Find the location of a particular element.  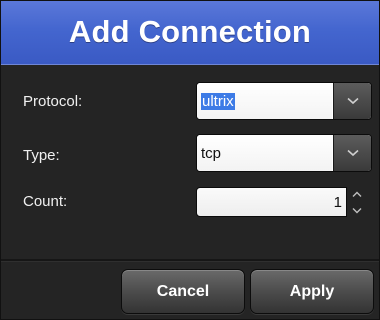

button-bar-divider is located at coordinates (190, 260).